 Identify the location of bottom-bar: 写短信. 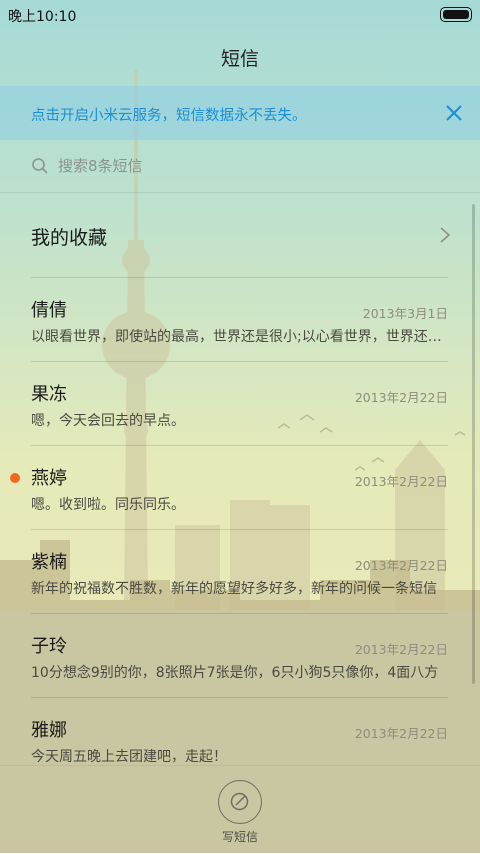
(240, 809).